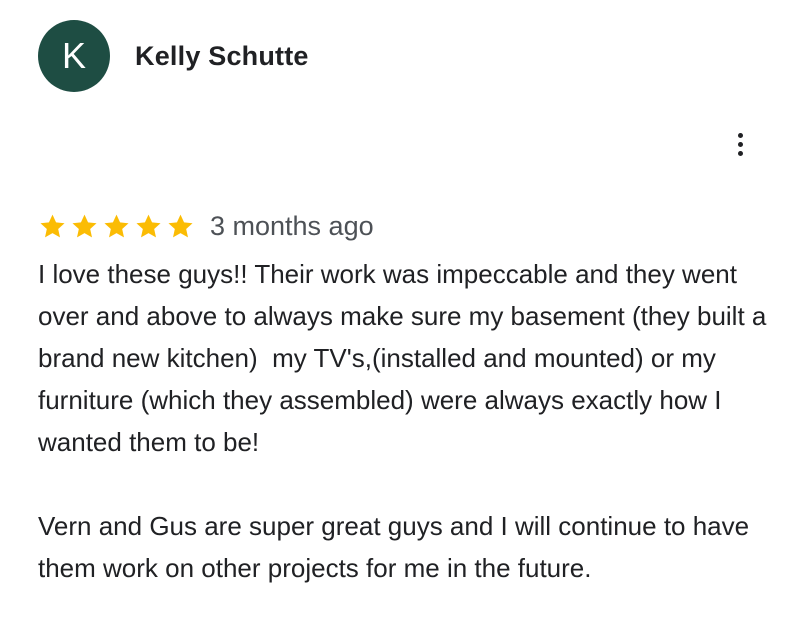 The image size is (798, 634). I want to click on more-options-button, so click(740, 144).